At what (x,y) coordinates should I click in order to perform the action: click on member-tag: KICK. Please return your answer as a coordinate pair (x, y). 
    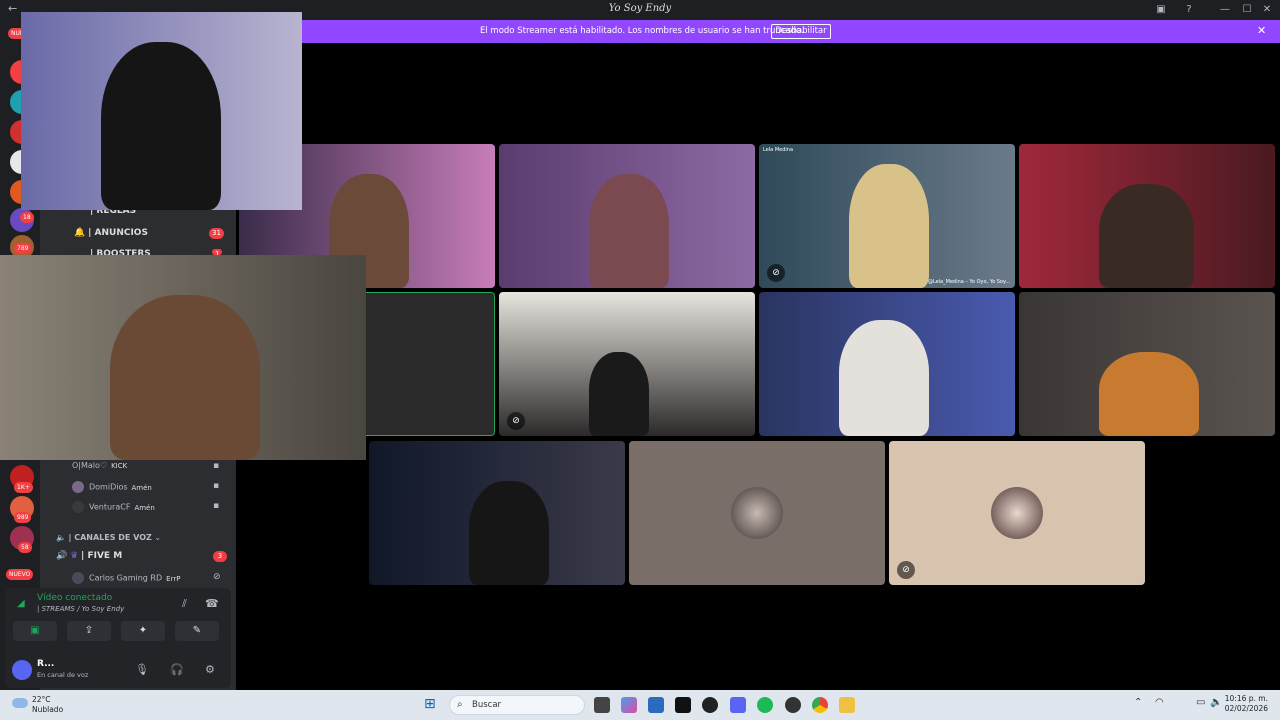
    Looking at the image, I should click on (119, 466).